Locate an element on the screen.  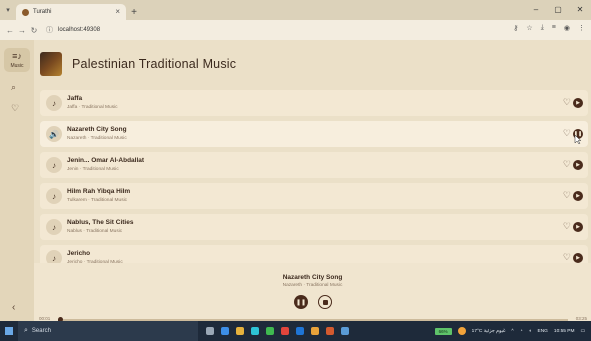
url-text: localhost:49308 is located at coordinates (79, 30).